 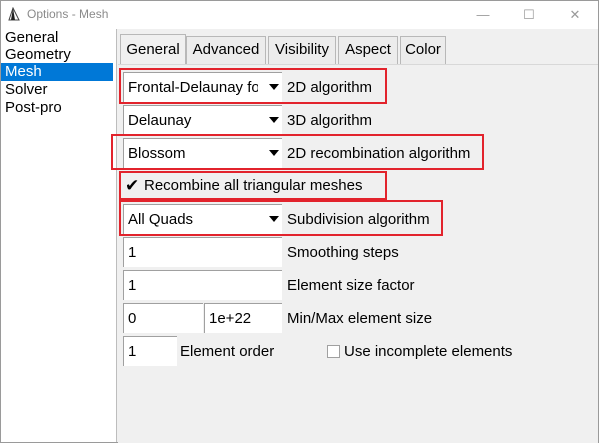 What do you see at coordinates (57, 72) in the screenshot?
I see `sidebar-item-mesh: Mesh` at bounding box center [57, 72].